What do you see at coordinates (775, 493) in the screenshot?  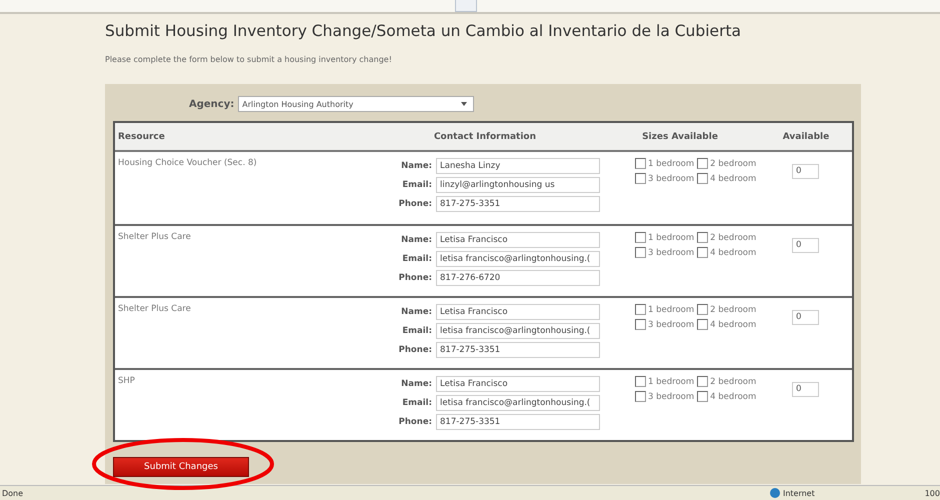 I see `globe-icon` at bounding box center [775, 493].